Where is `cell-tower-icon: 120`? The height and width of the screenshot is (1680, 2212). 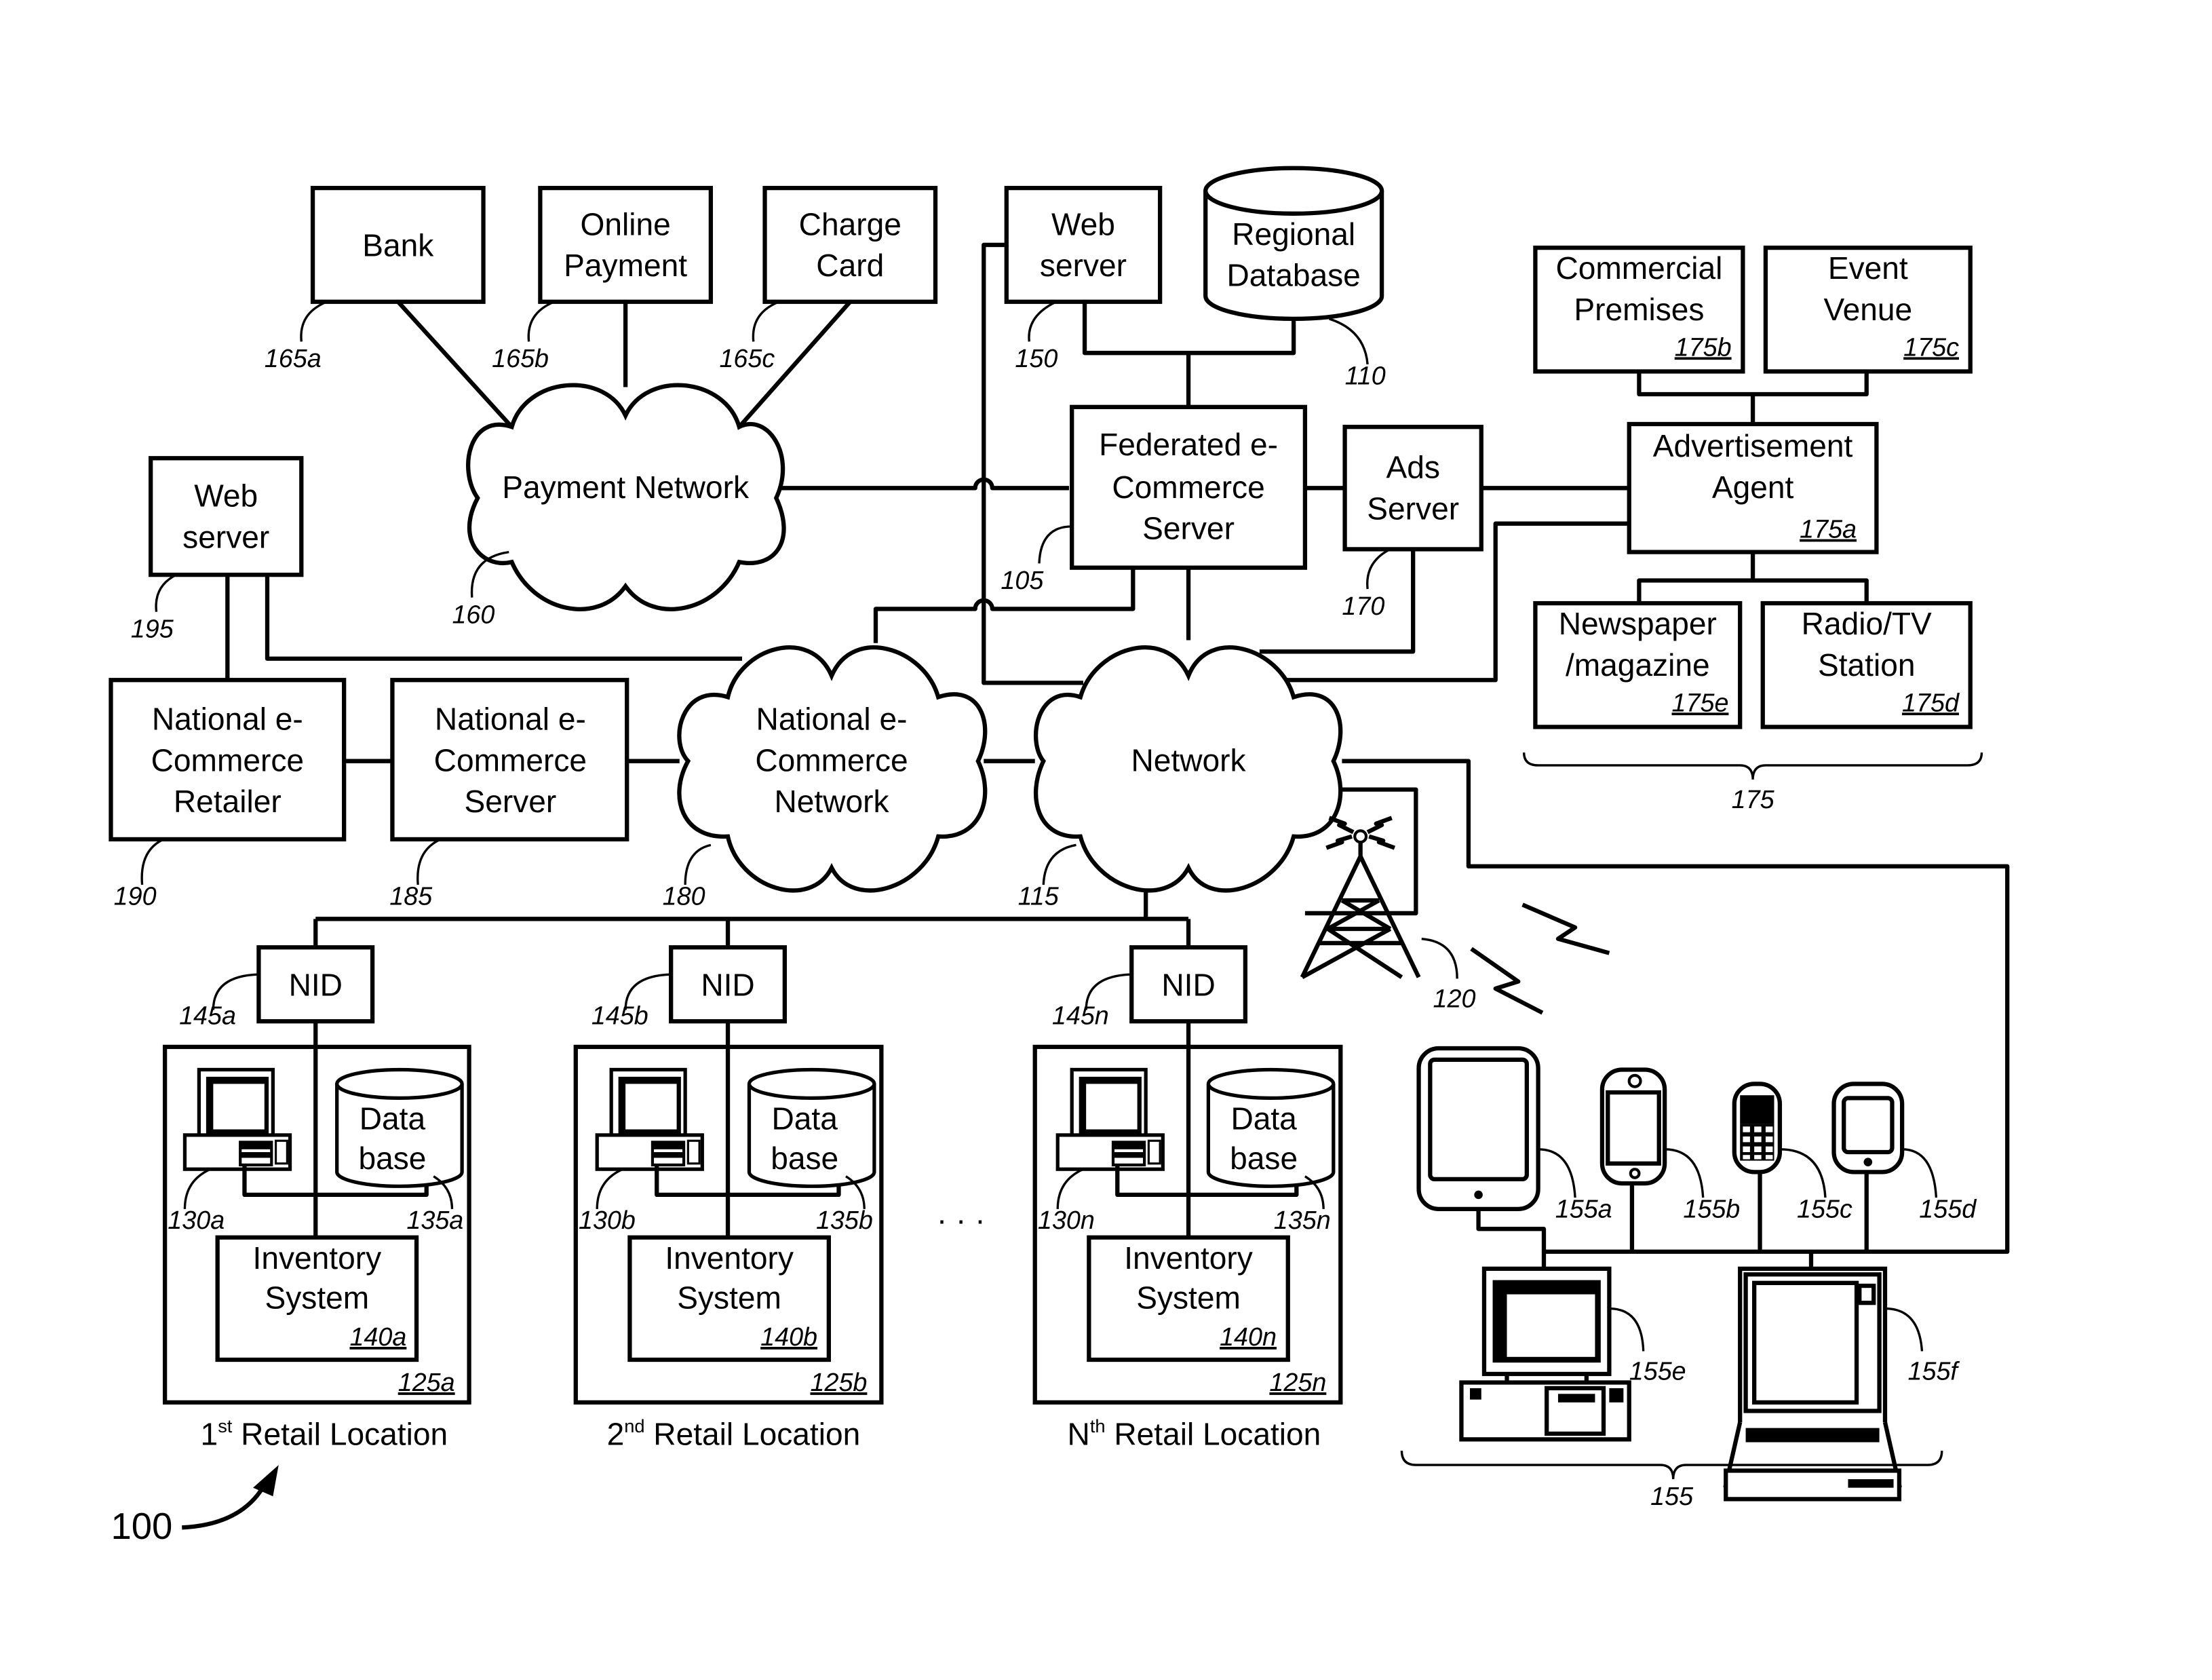
cell-tower-icon: 120 is located at coordinates (1455, 915).